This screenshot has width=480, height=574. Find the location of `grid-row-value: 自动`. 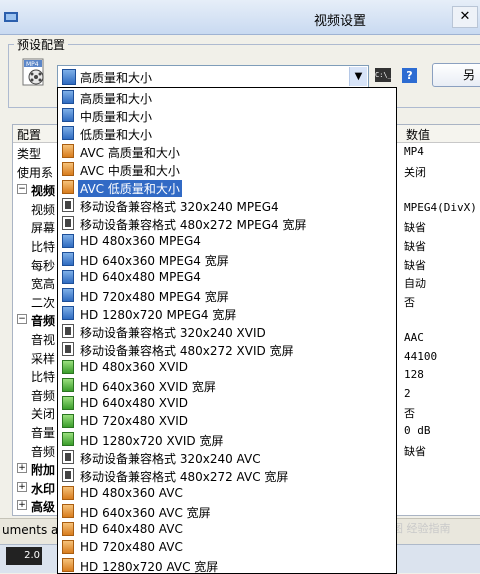

grid-row-value: 自动 is located at coordinates (415, 283).